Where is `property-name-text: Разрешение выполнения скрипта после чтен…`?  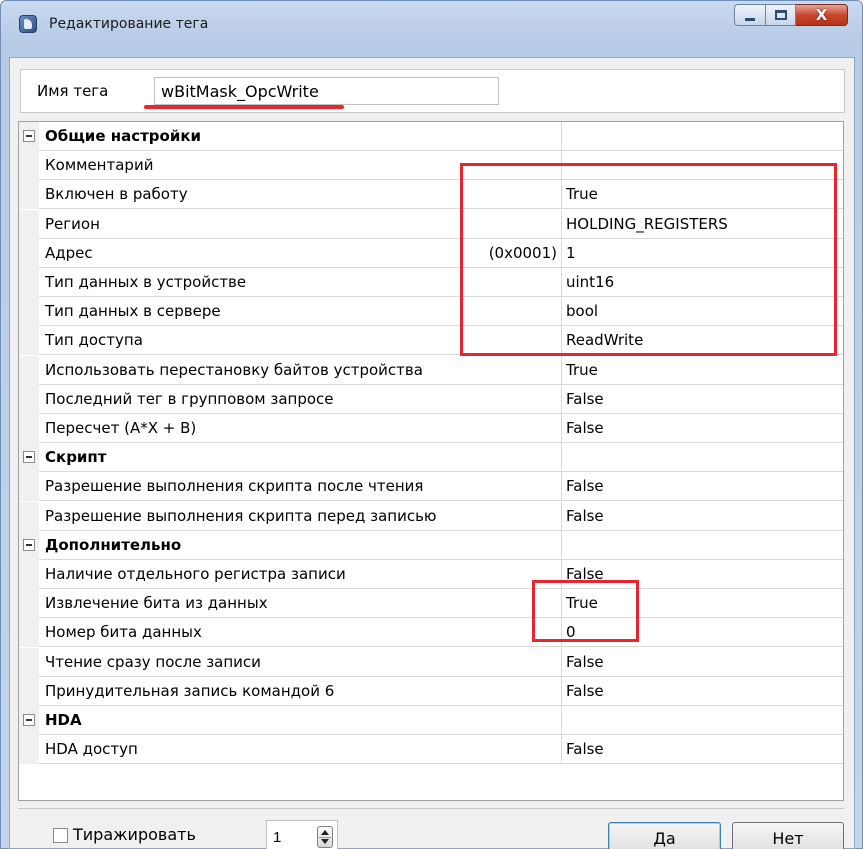
property-name-text: Разрешение выполнения скрипта после чтен… is located at coordinates (234, 486).